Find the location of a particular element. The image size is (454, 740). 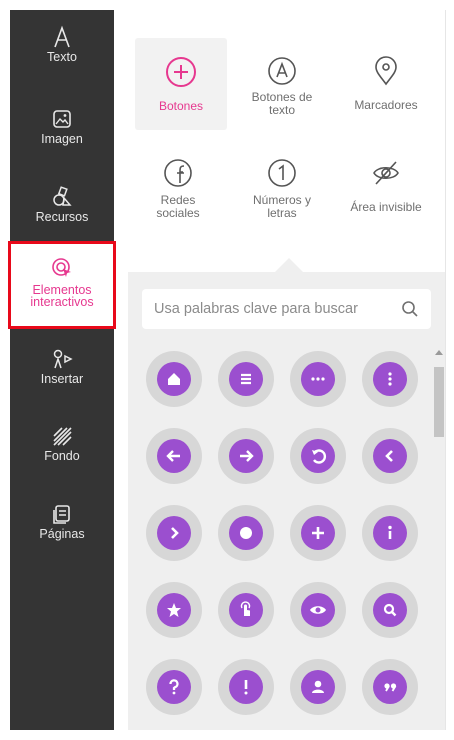

search-input is located at coordinates (274, 309).